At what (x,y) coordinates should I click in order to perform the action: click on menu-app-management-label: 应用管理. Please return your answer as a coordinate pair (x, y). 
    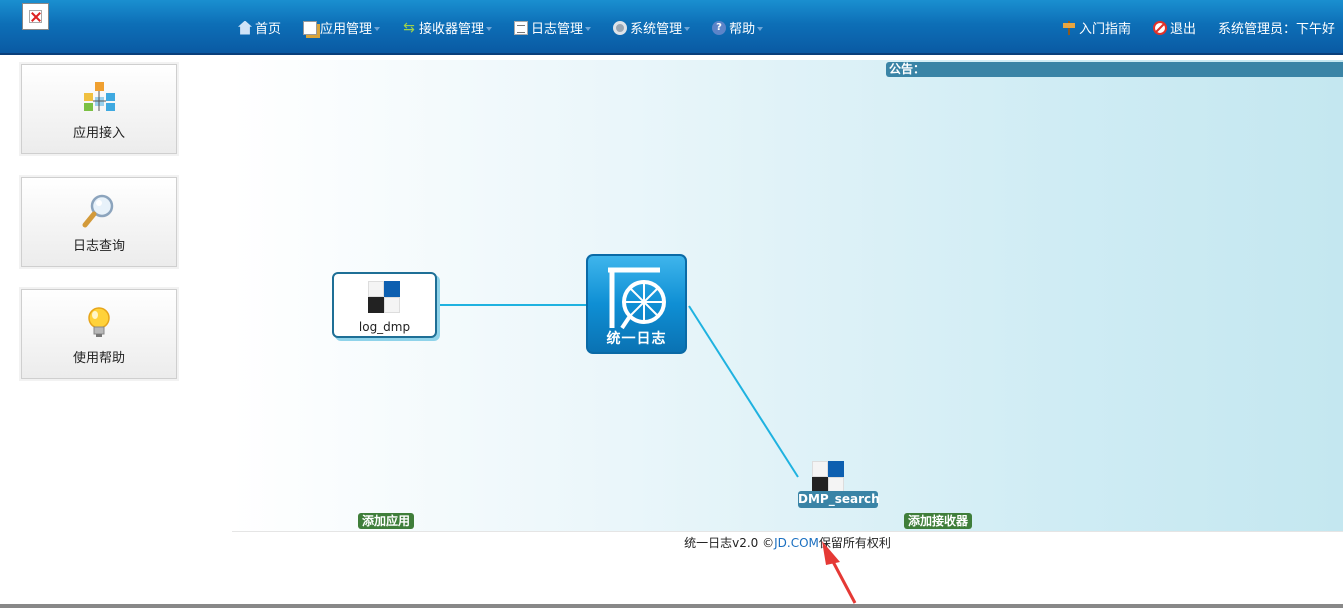
    Looking at the image, I should click on (346, 29).